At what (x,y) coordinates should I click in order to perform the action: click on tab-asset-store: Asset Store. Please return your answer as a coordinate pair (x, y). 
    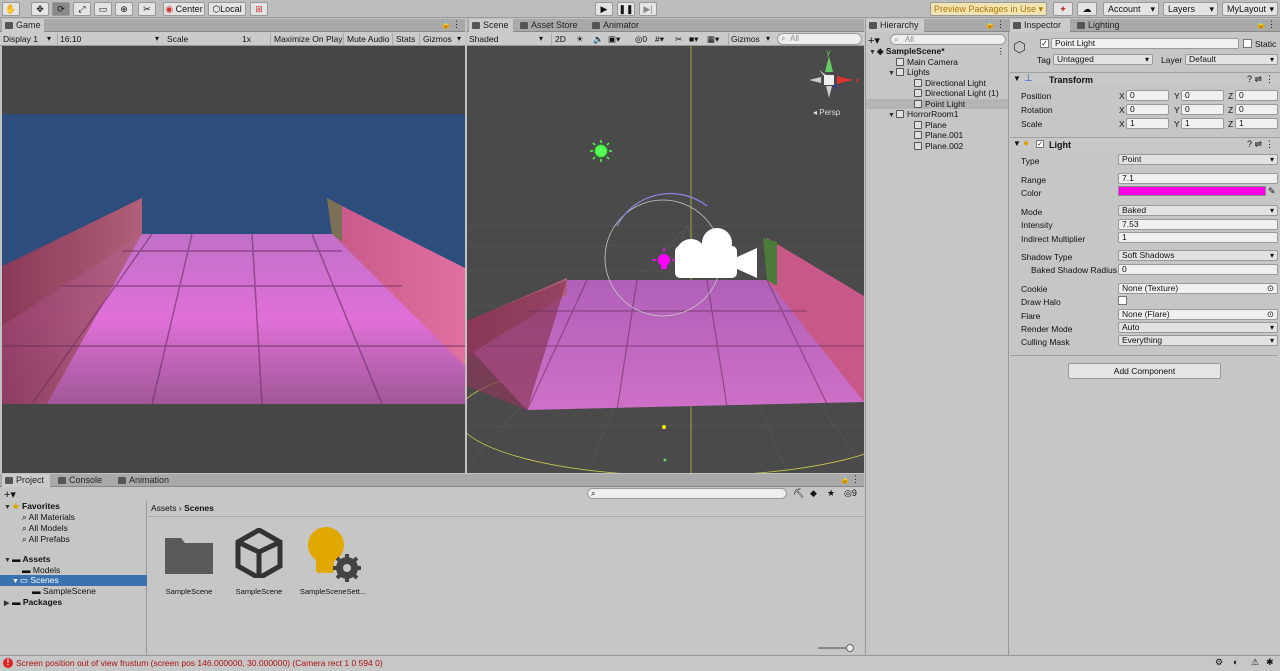
    Looking at the image, I should click on (550, 25).